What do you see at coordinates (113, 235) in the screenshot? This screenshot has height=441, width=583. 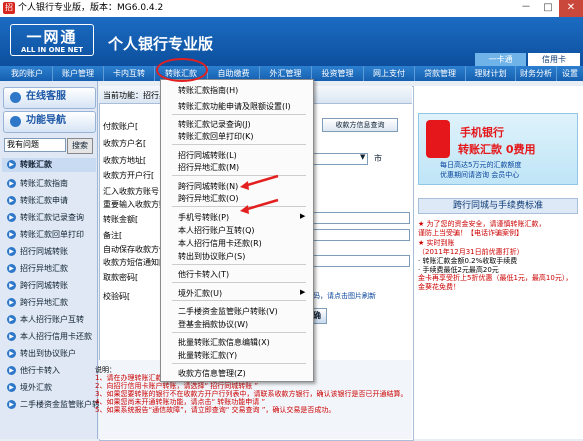 I see `remark-label: 备注[` at bounding box center [113, 235].